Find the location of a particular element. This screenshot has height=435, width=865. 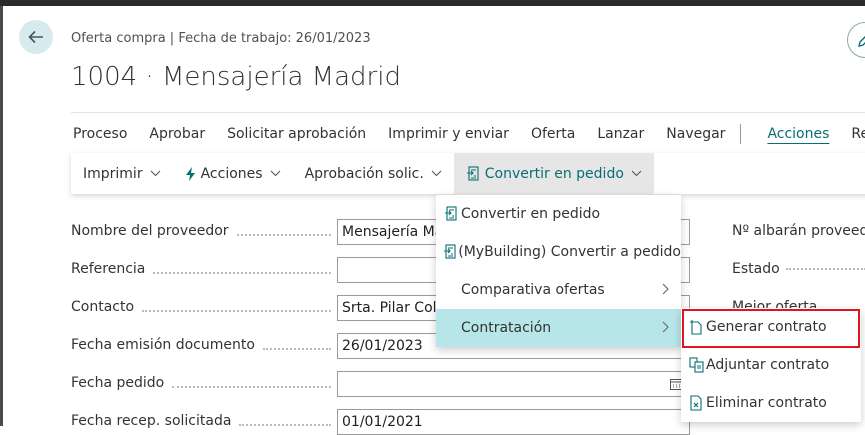

acciones-dropdown: Acciones is located at coordinates (233, 173).